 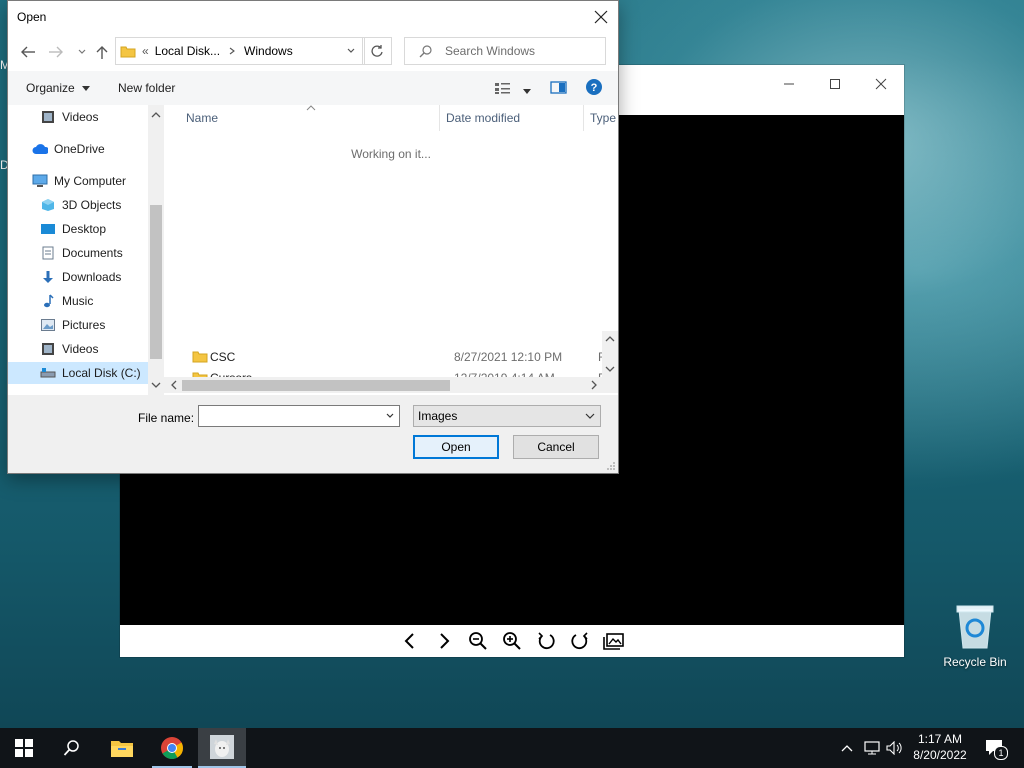 I want to click on network-button, so click(x=872, y=748).